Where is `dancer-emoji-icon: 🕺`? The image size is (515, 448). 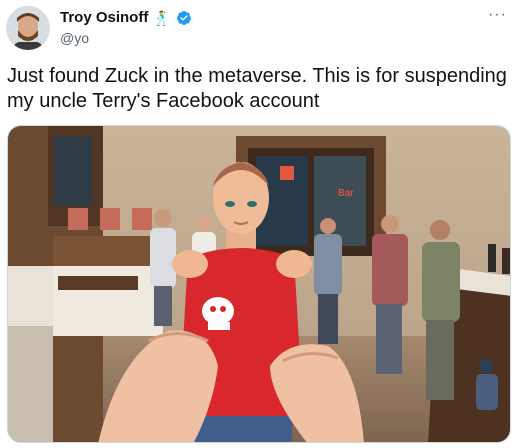 dancer-emoji-icon: 🕺 is located at coordinates (162, 17).